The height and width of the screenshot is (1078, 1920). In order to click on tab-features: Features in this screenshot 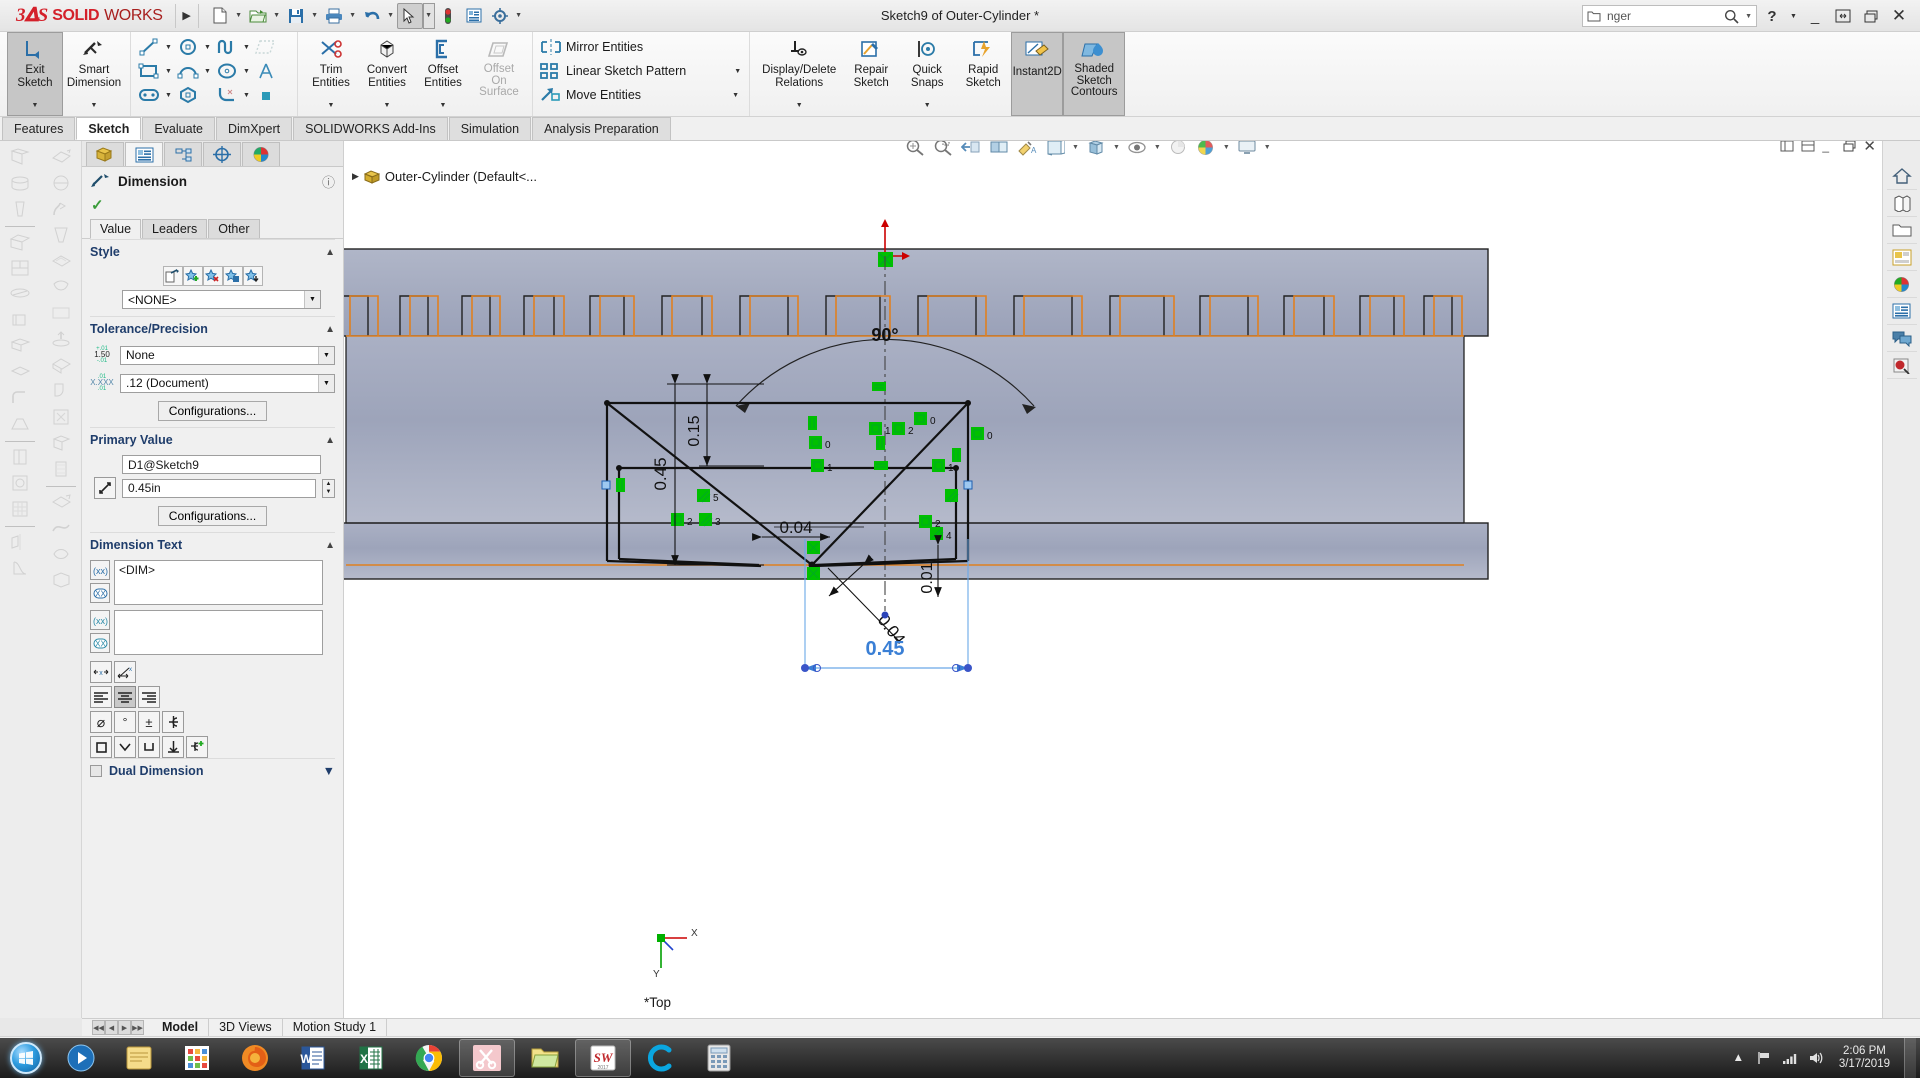, I will do `click(39, 128)`.